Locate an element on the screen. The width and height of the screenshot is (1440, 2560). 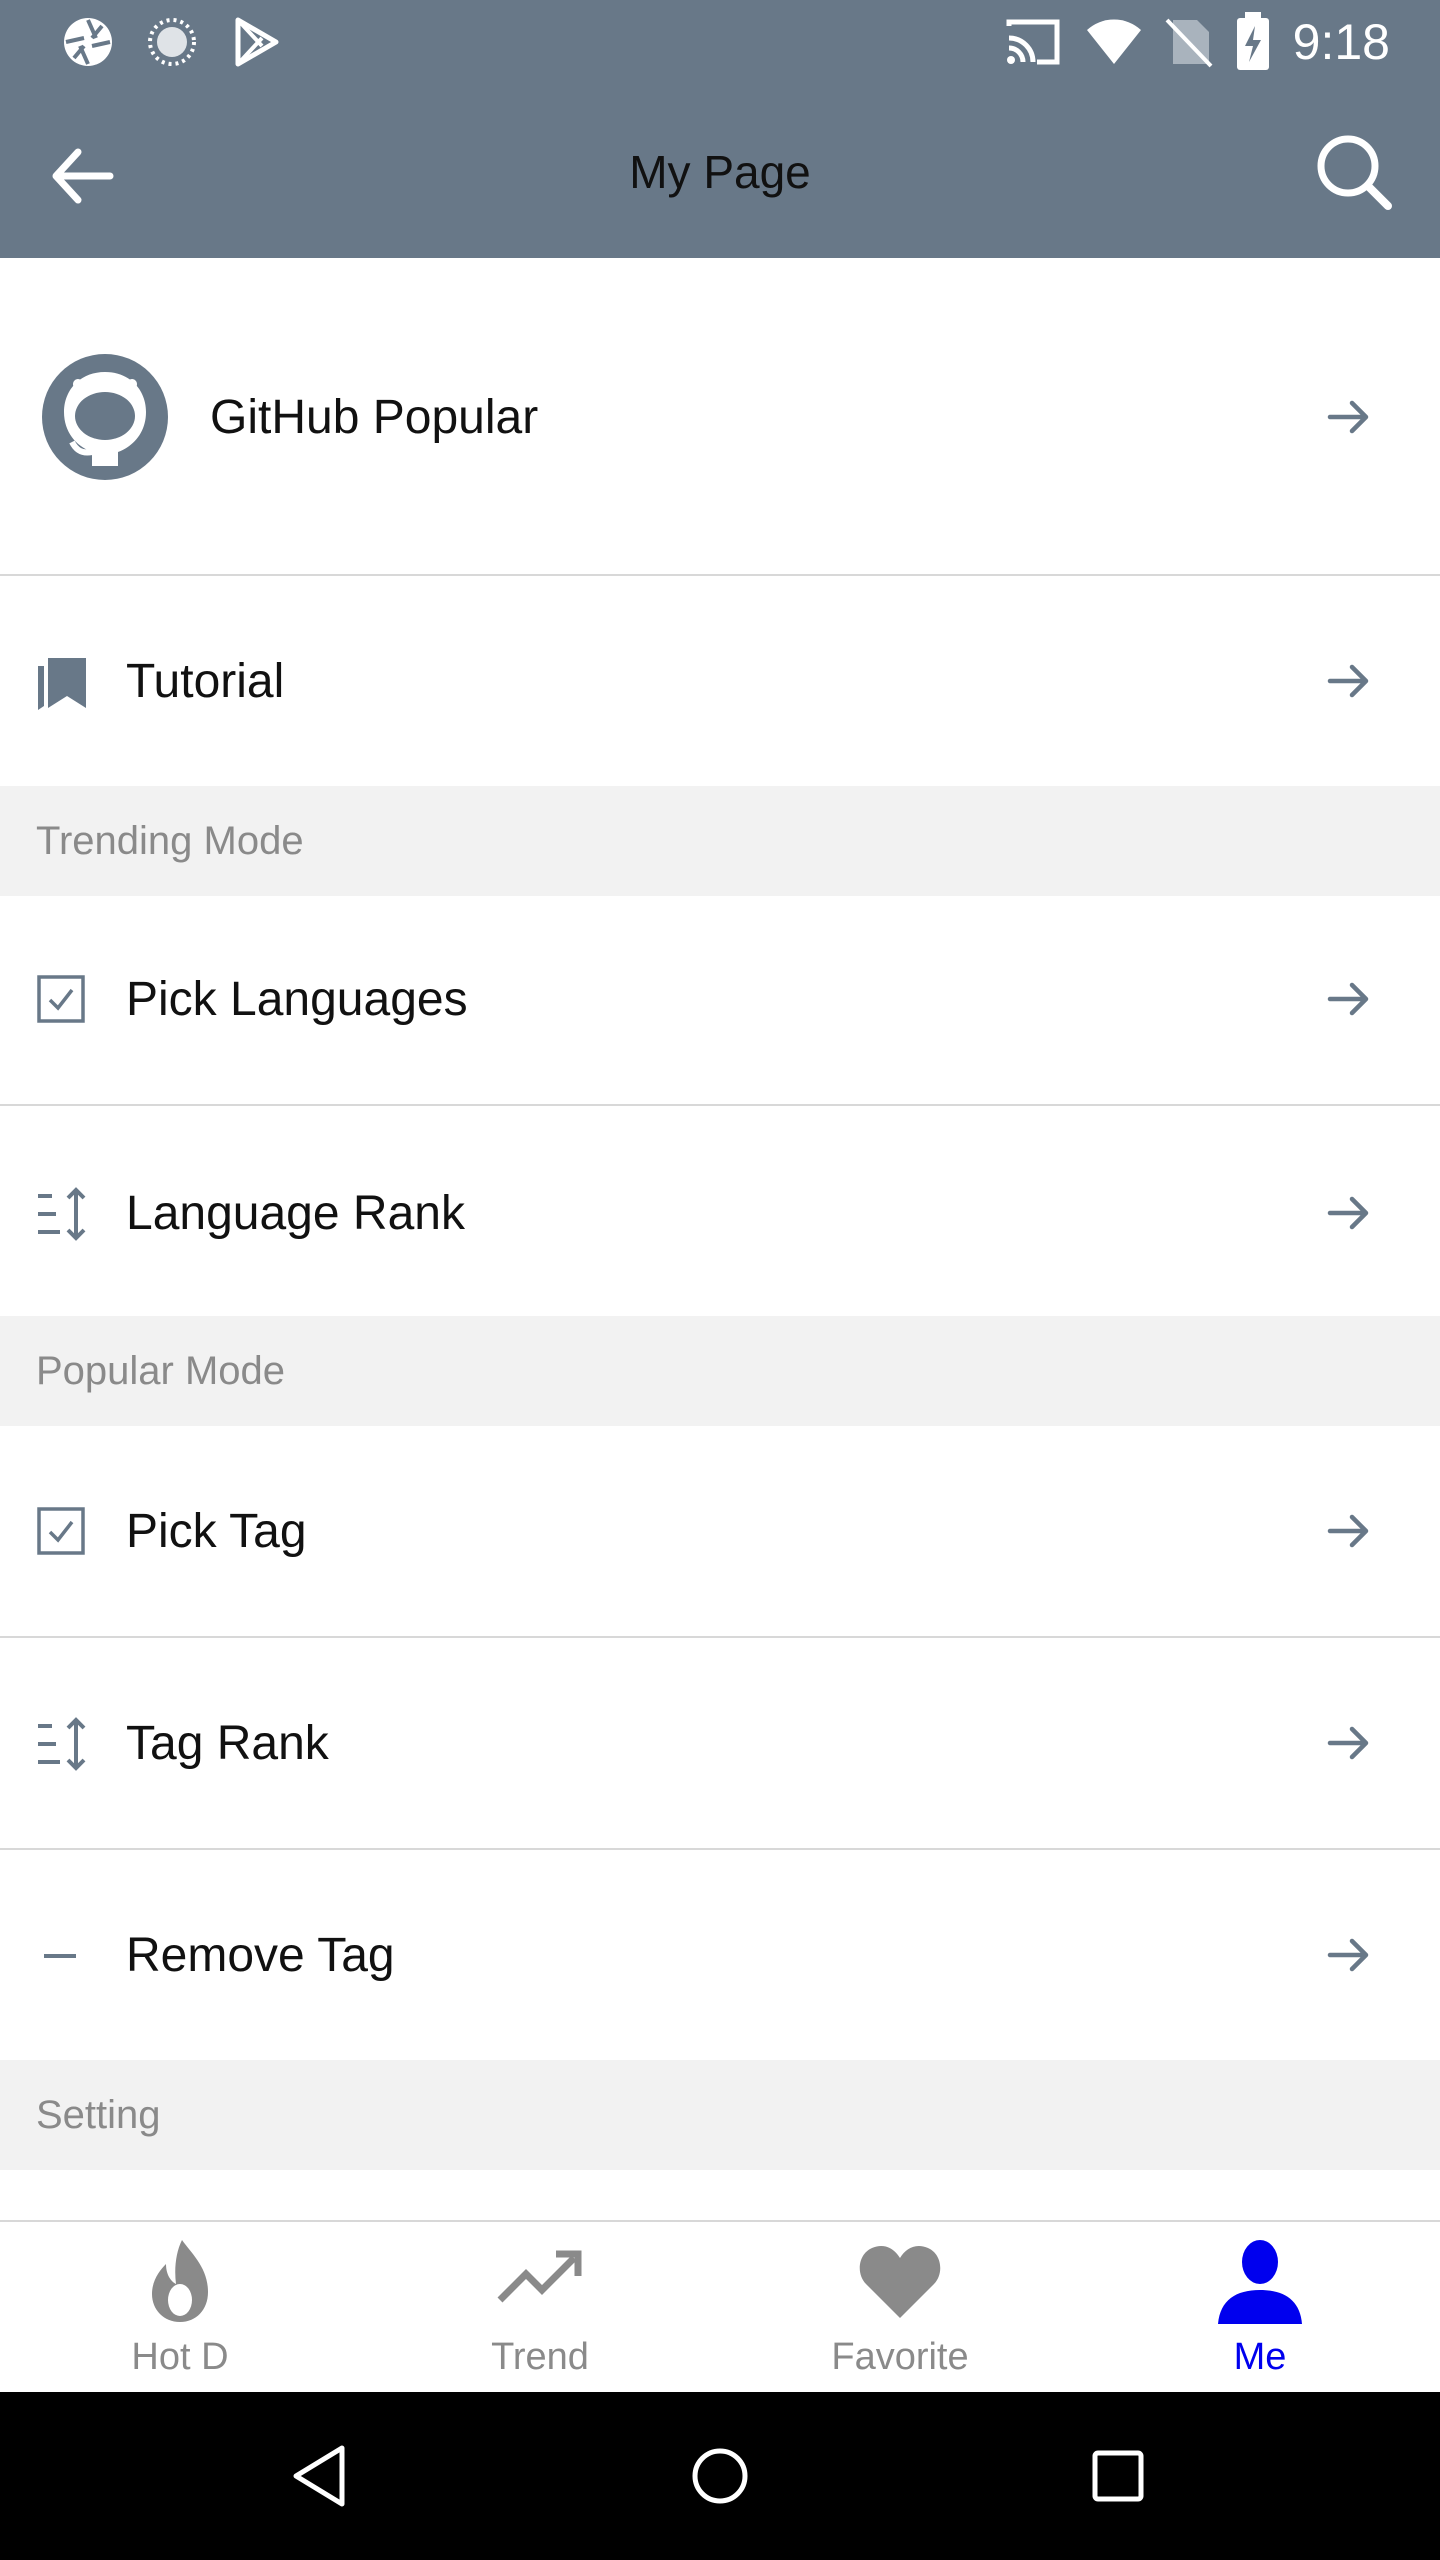
tab-me: Me is located at coordinates (1260, 2308).